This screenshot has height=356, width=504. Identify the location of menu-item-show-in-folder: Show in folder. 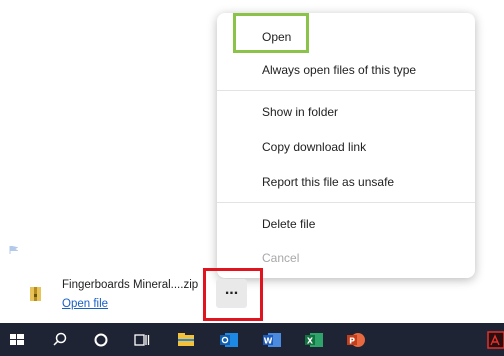
(300, 112).